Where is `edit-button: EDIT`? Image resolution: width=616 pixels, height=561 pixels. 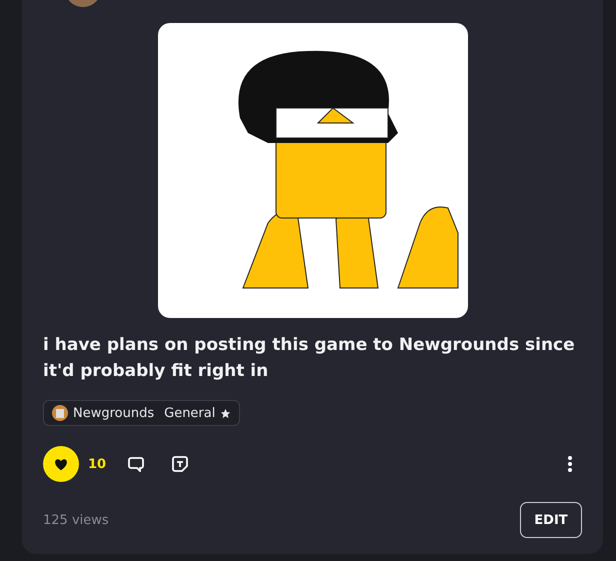
edit-button: EDIT is located at coordinates (551, 520).